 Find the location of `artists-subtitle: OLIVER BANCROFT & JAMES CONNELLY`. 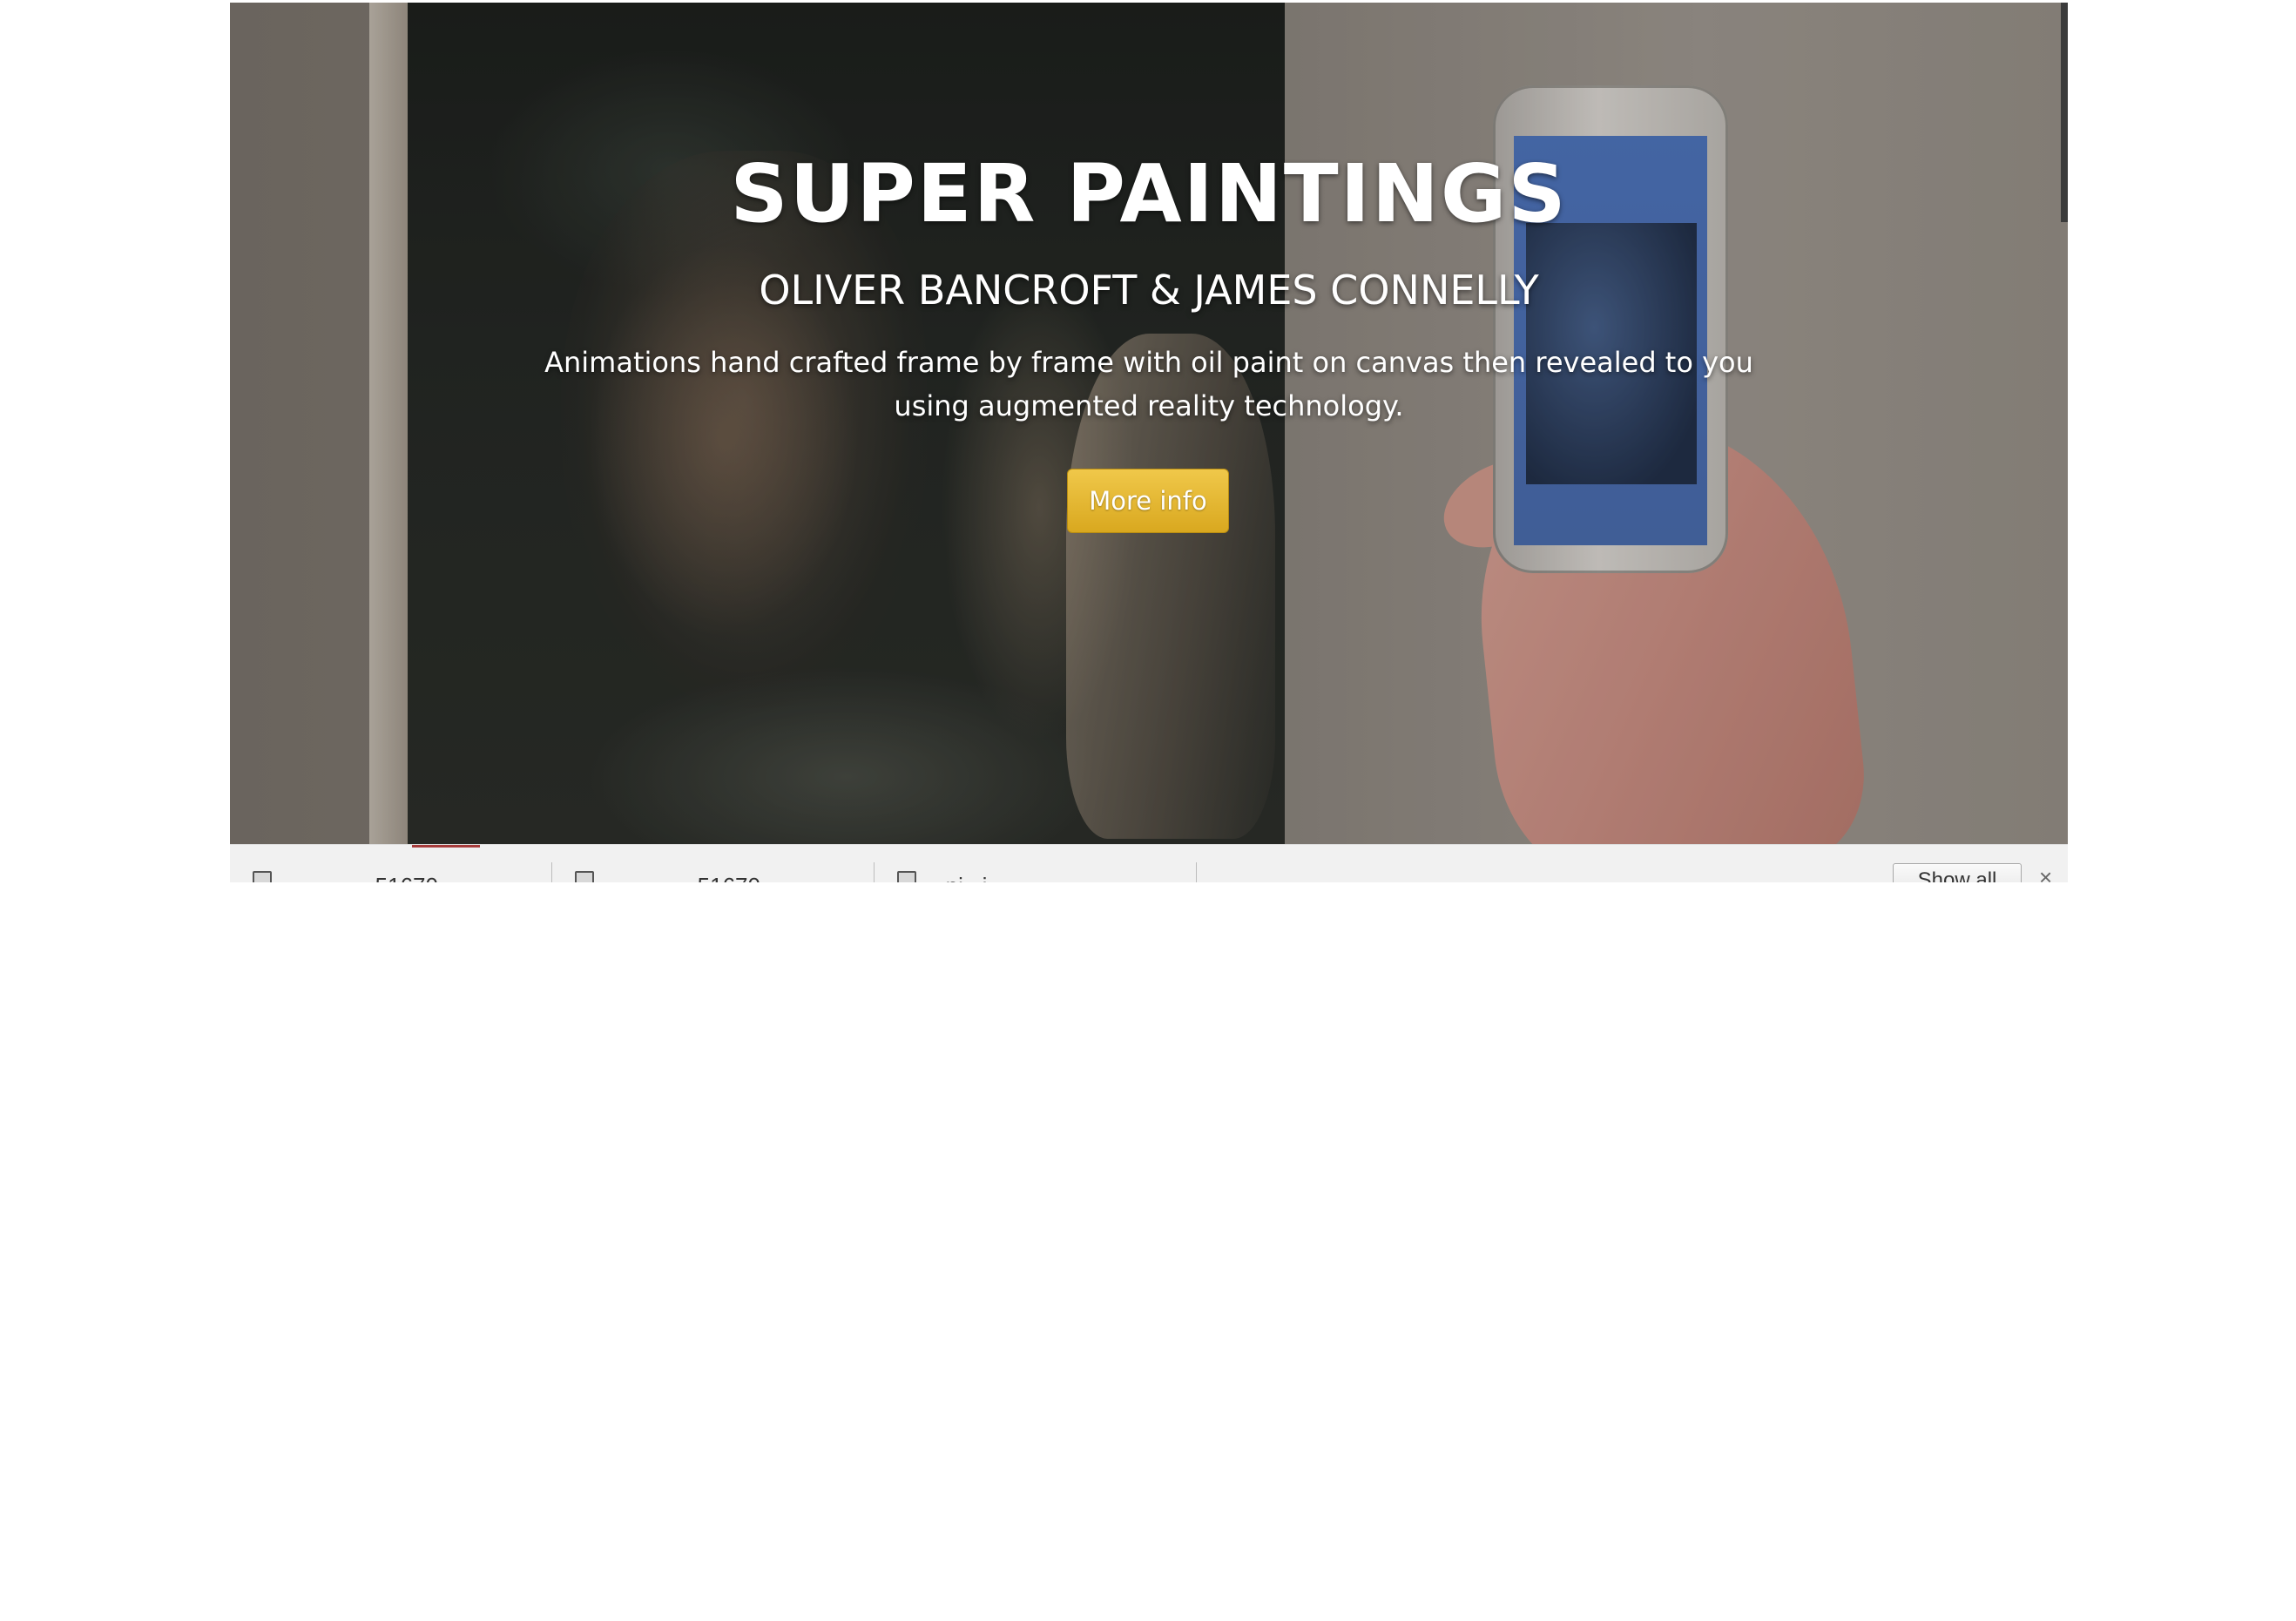

artists-subtitle: OLIVER BANCROFT & JAMES CONNELLY is located at coordinates (1149, 290).